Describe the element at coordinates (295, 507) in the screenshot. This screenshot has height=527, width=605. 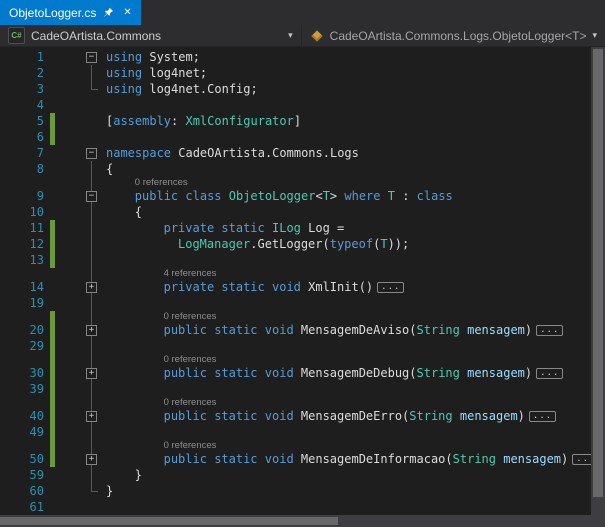
I see `code-line: 61` at that location.